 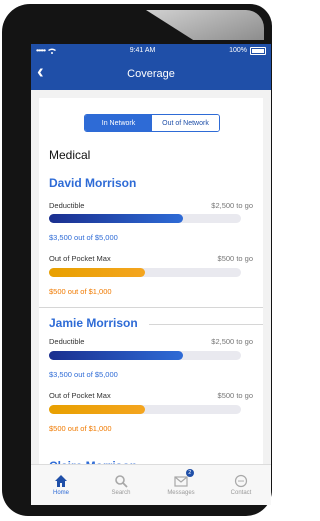 What do you see at coordinates (60, 493) in the screenshot?
I see `tab-label: Home` at bounding box center [60, 493].